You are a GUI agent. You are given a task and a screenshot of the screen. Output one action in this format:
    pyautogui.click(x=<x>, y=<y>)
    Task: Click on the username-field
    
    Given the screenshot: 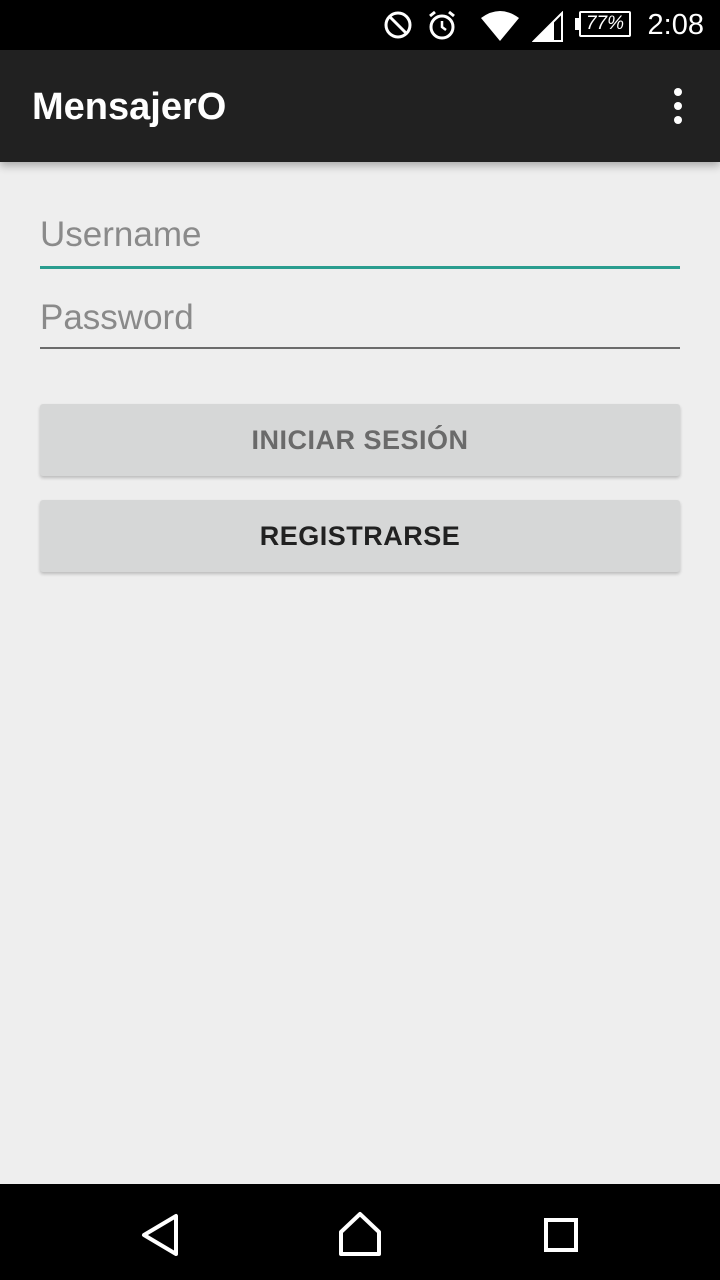 What is the action you would take?
    pyautogui.click(x=360, y=237)
    